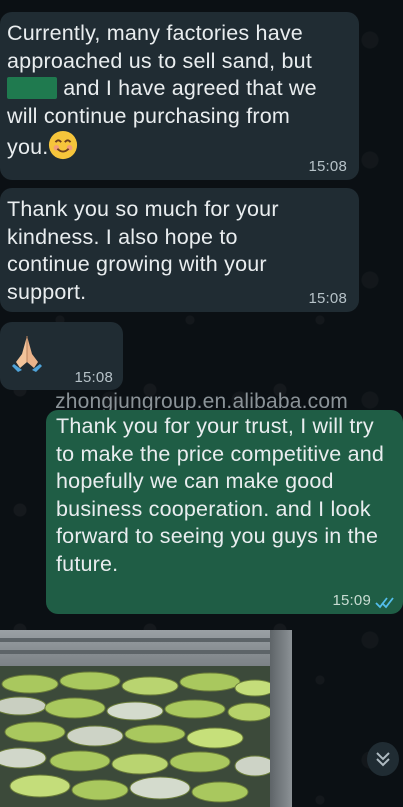 Image resolution: width=403 pixels, height=807 pixels. What do you see at coordinates (27, 354) in the screenshot?
I see `folded-hands-icon` at bounding box center [27, 354].